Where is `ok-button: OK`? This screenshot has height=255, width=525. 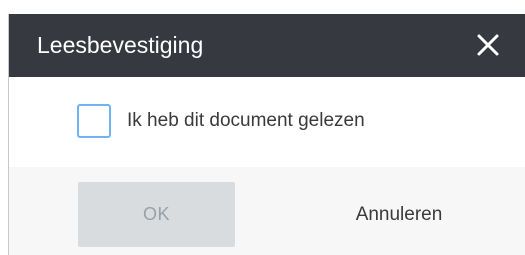 ok-button: OK is located at coordinates (156, 214).